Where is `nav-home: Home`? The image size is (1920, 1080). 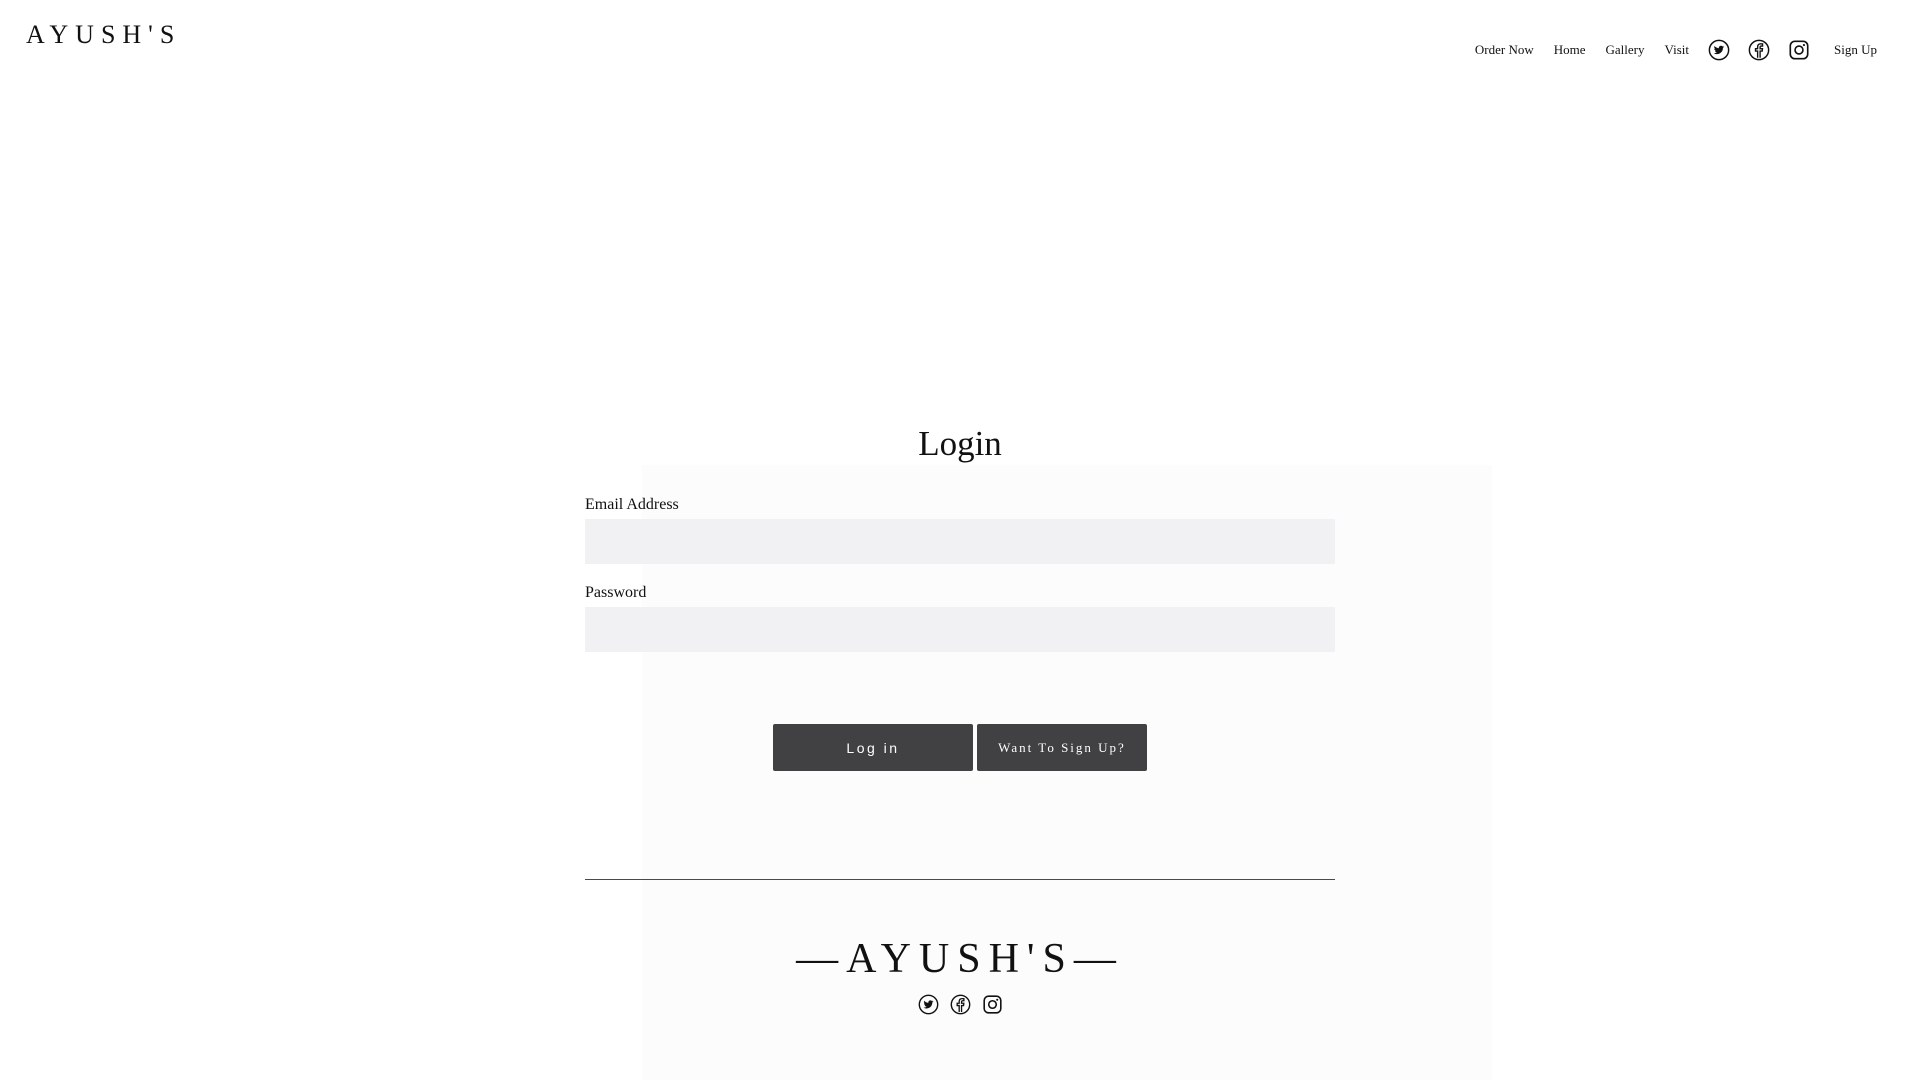 nav-home: Home is located at coordinates (1570, 50).